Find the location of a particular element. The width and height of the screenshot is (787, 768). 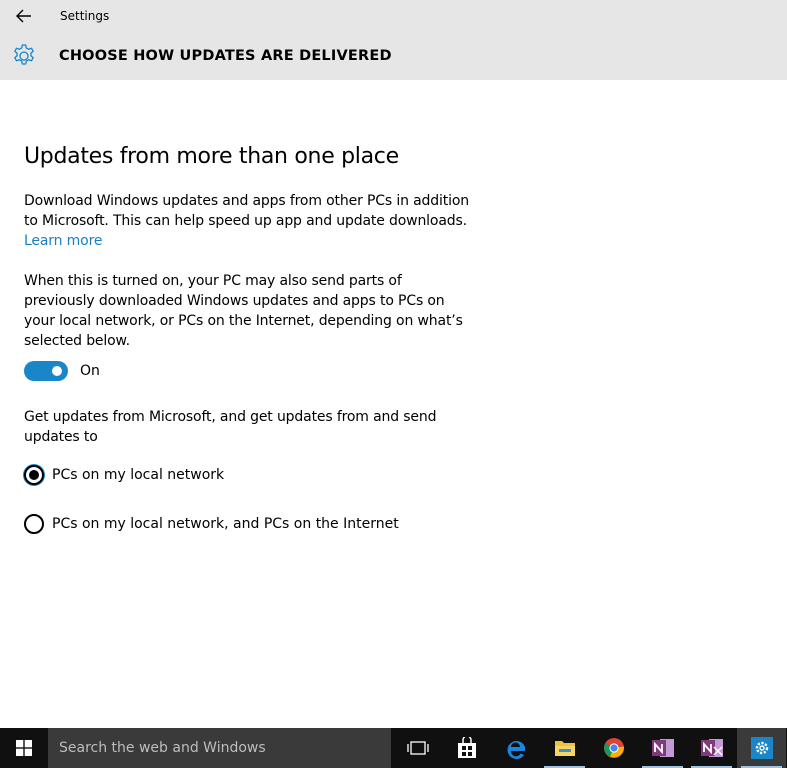

sharing-toggle is located at coordinates (46, 371).